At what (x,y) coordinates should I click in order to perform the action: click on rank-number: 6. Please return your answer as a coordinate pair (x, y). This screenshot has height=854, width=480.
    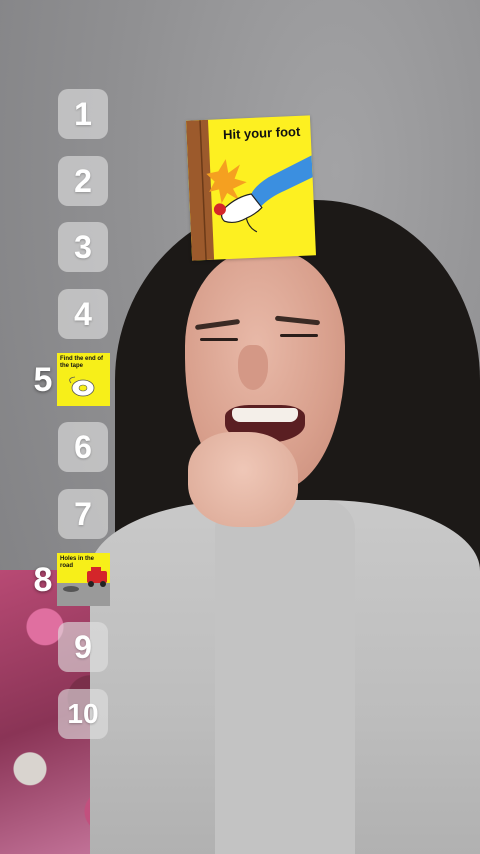
    Looking at the image, I should click on (83, 446).